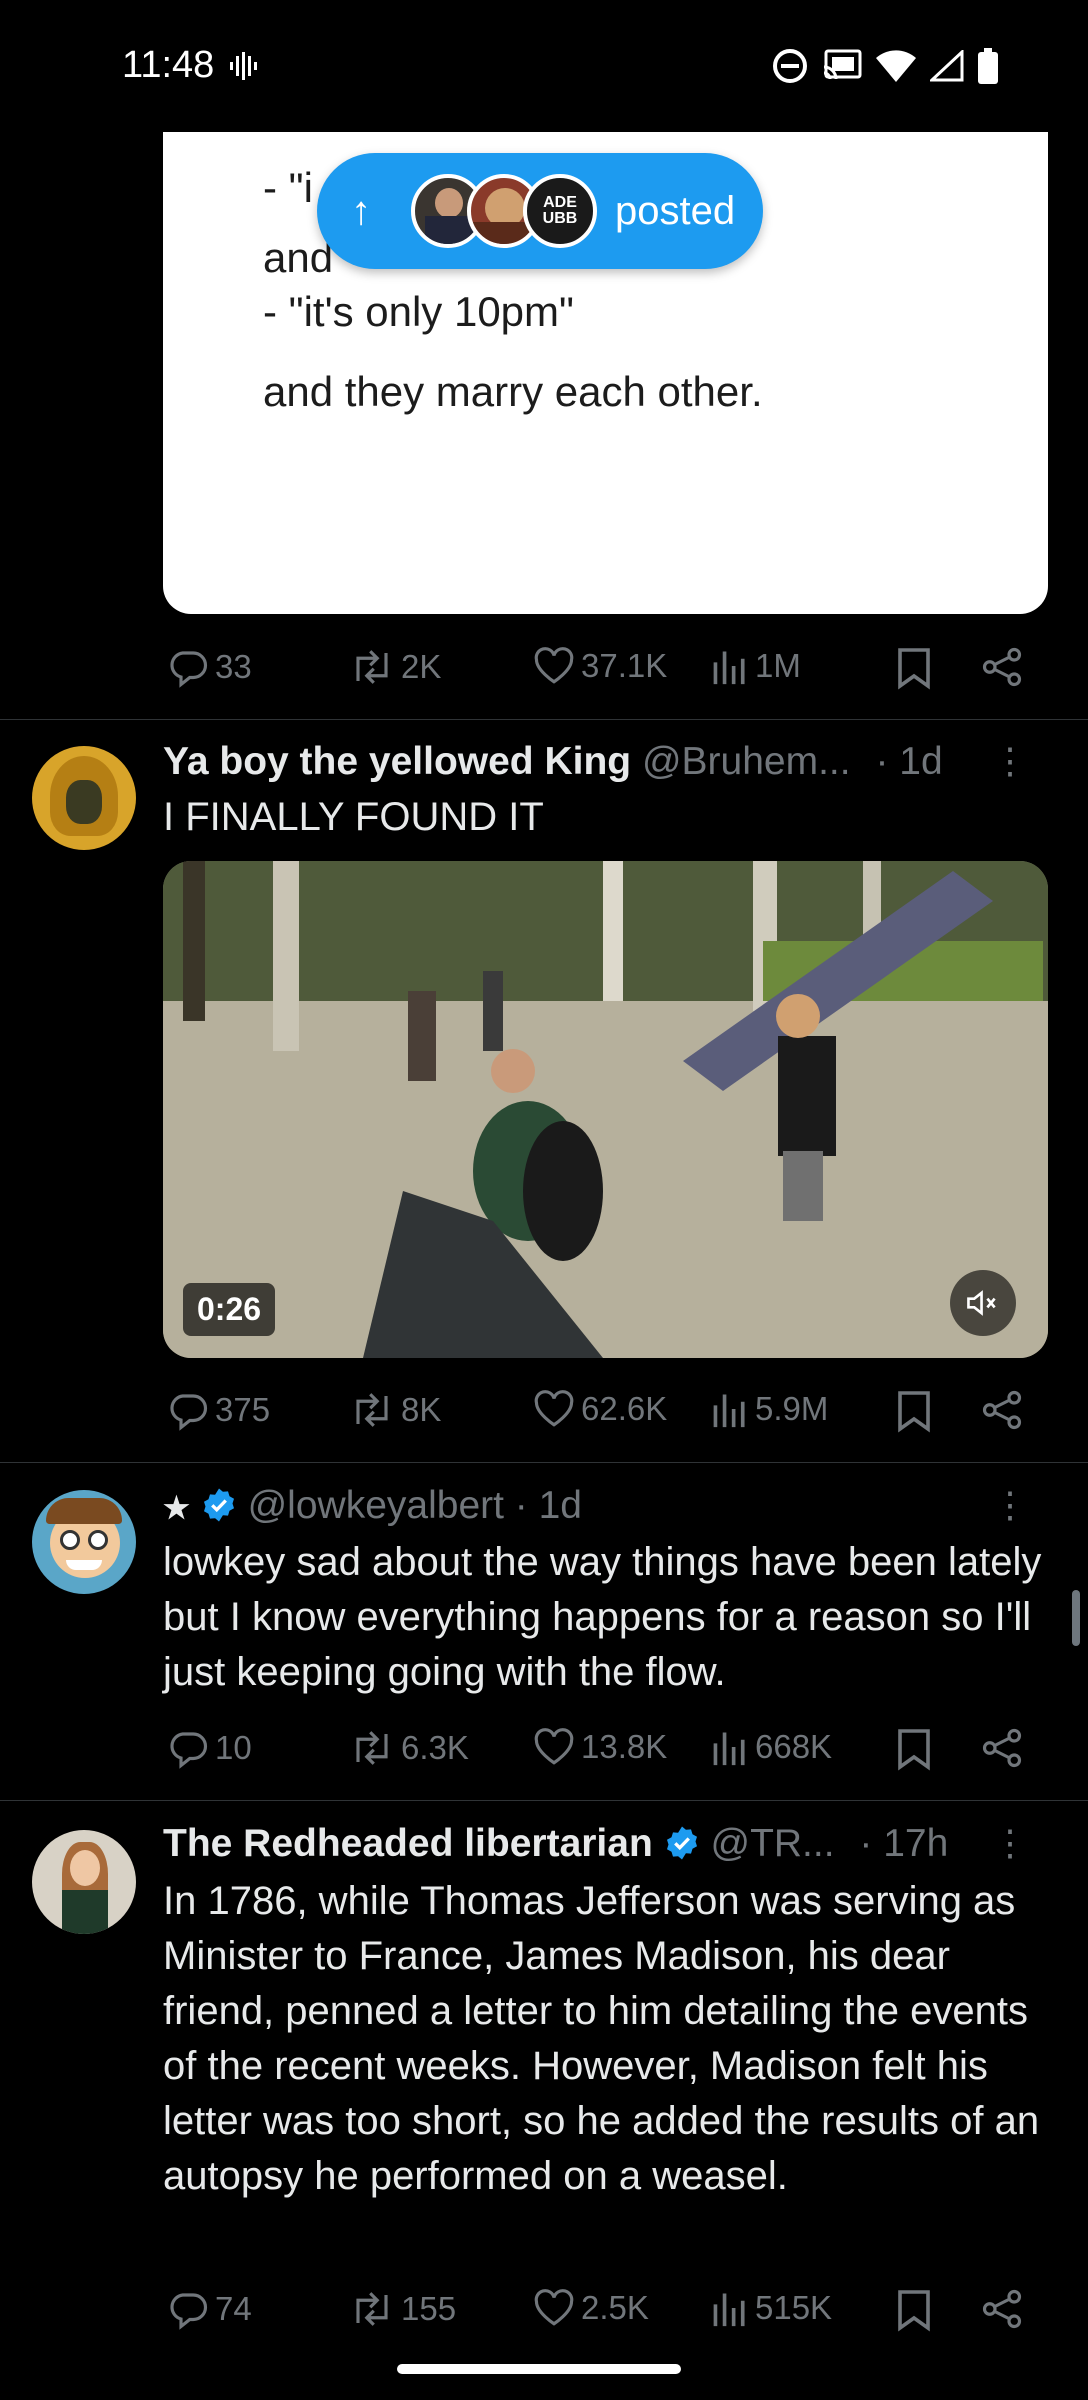  What do you see at coordinates (397, 761) in the screenshot?
I see `display-name: Ya boy the yellowed King` at bounding box center [397, 761].